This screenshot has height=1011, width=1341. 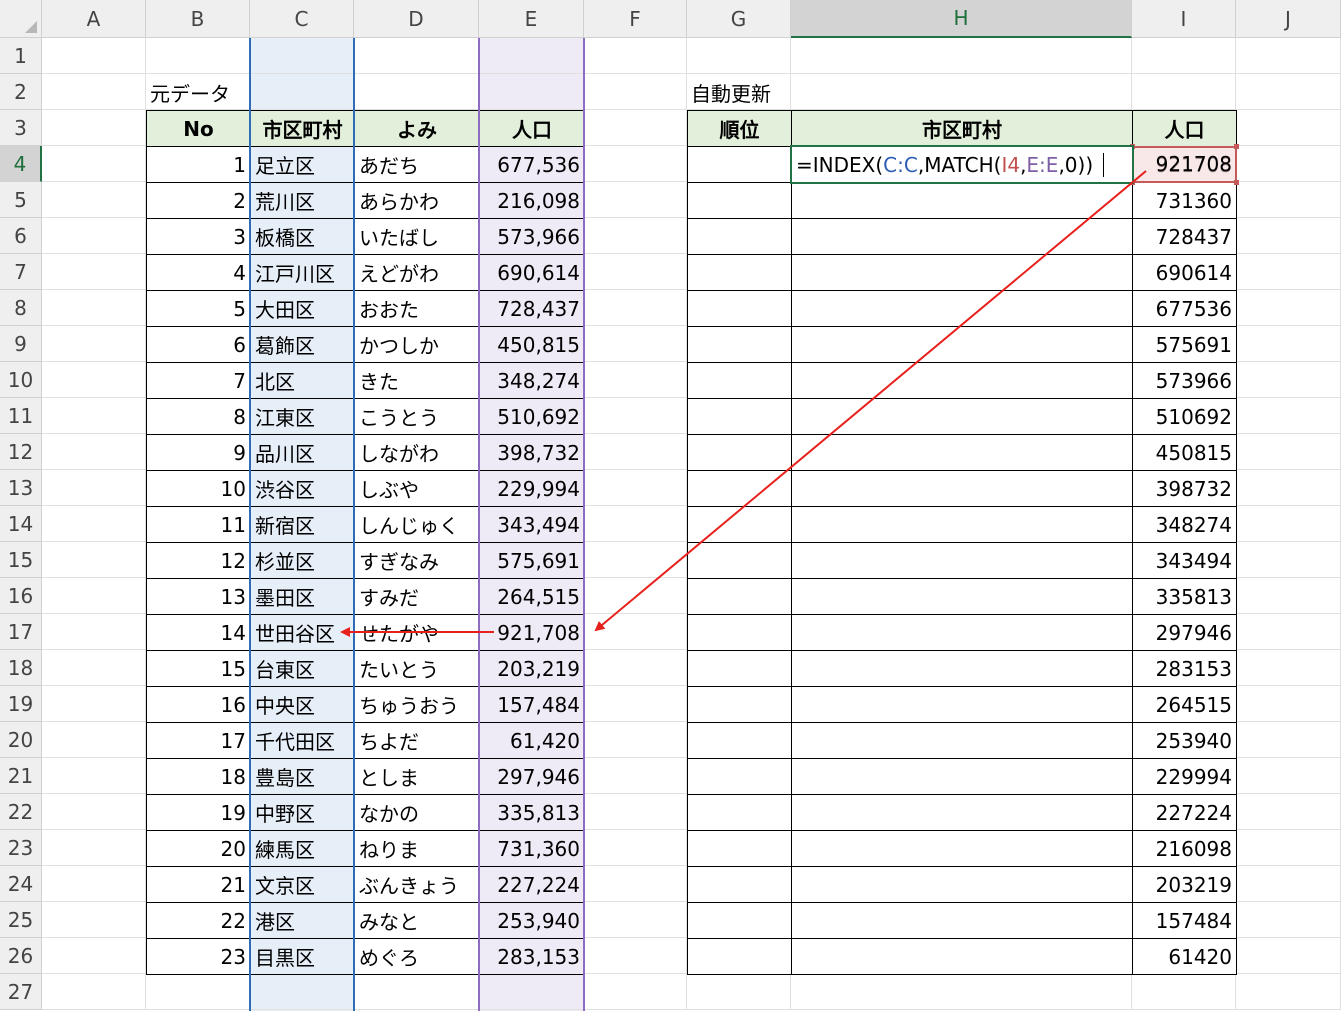 I want to click on row-header-2: 2, so click(x=21, y=92).